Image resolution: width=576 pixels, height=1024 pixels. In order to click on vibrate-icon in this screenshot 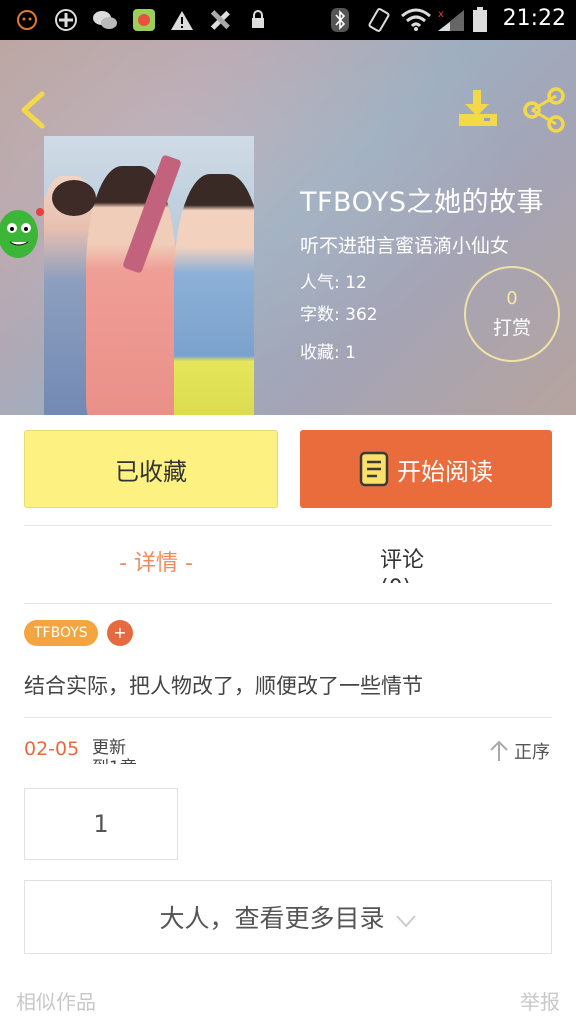, I will do `click(379, 20)`.